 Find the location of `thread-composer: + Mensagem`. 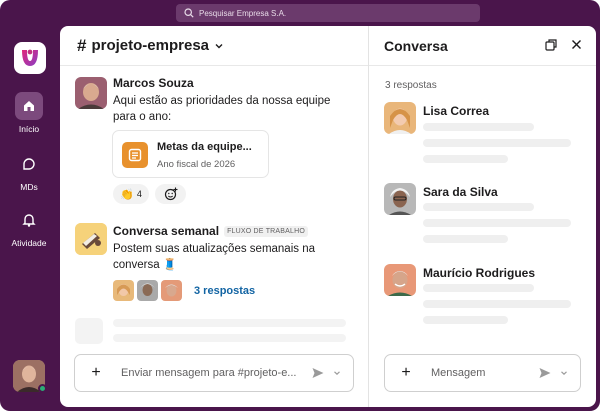

thread-composer: + Mensagem is located at coordinates (482, 373).